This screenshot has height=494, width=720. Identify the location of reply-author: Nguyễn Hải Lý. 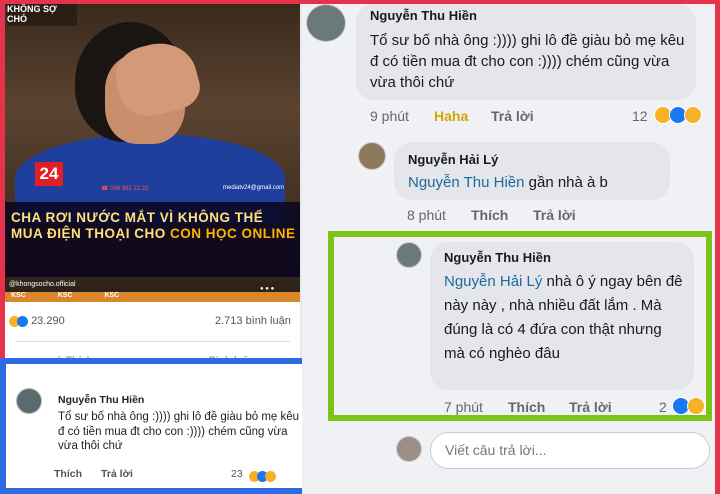
(453, 159).